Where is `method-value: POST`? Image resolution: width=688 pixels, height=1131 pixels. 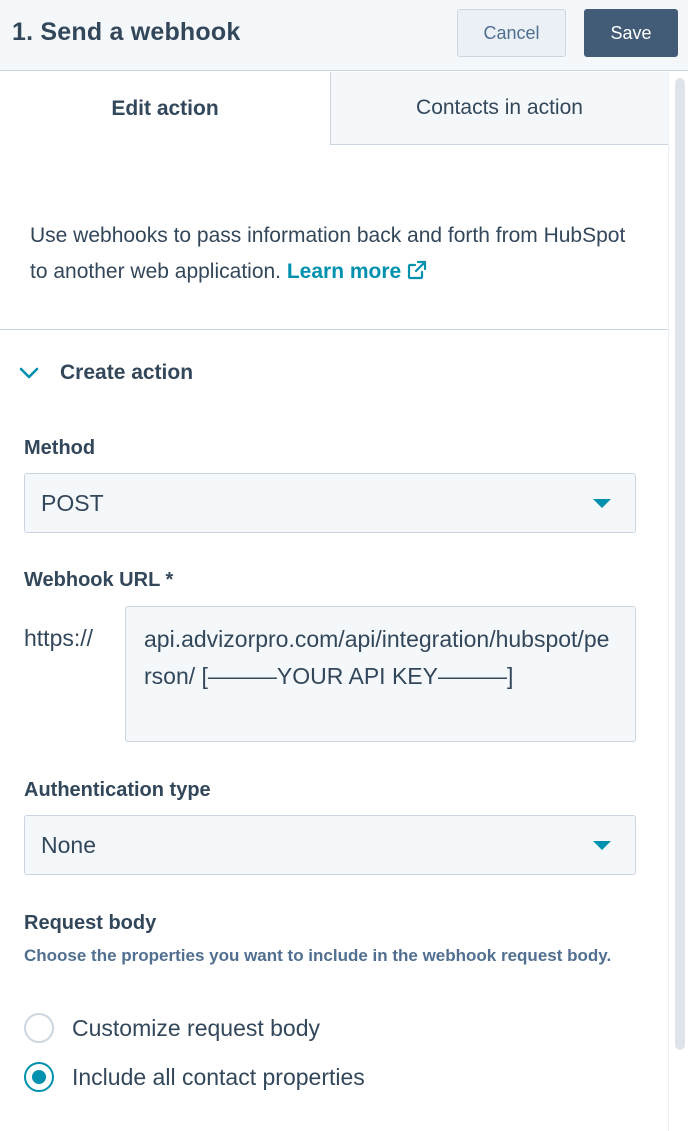
method-value: POST is located at coordinates (72, 503).